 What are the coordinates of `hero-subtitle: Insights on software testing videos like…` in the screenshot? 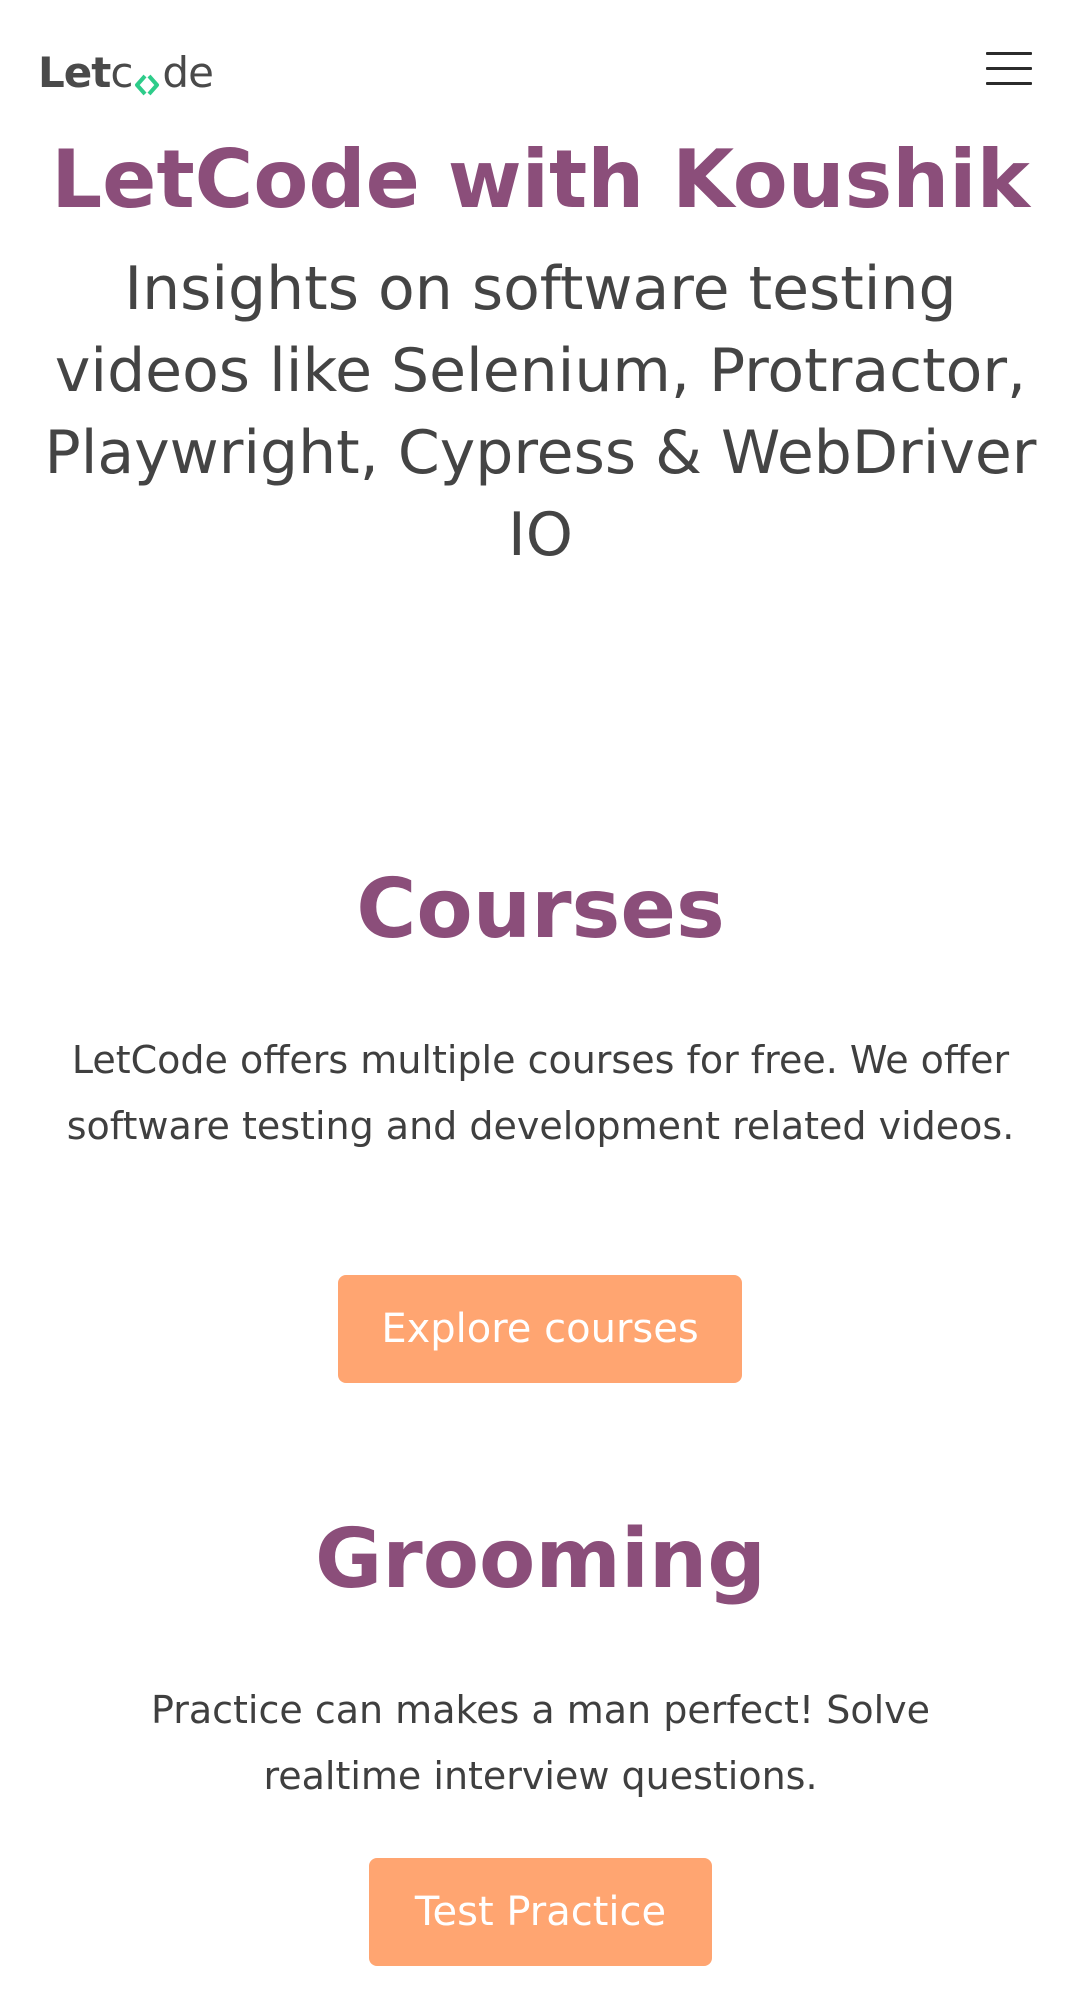 It's located at (540, 412).